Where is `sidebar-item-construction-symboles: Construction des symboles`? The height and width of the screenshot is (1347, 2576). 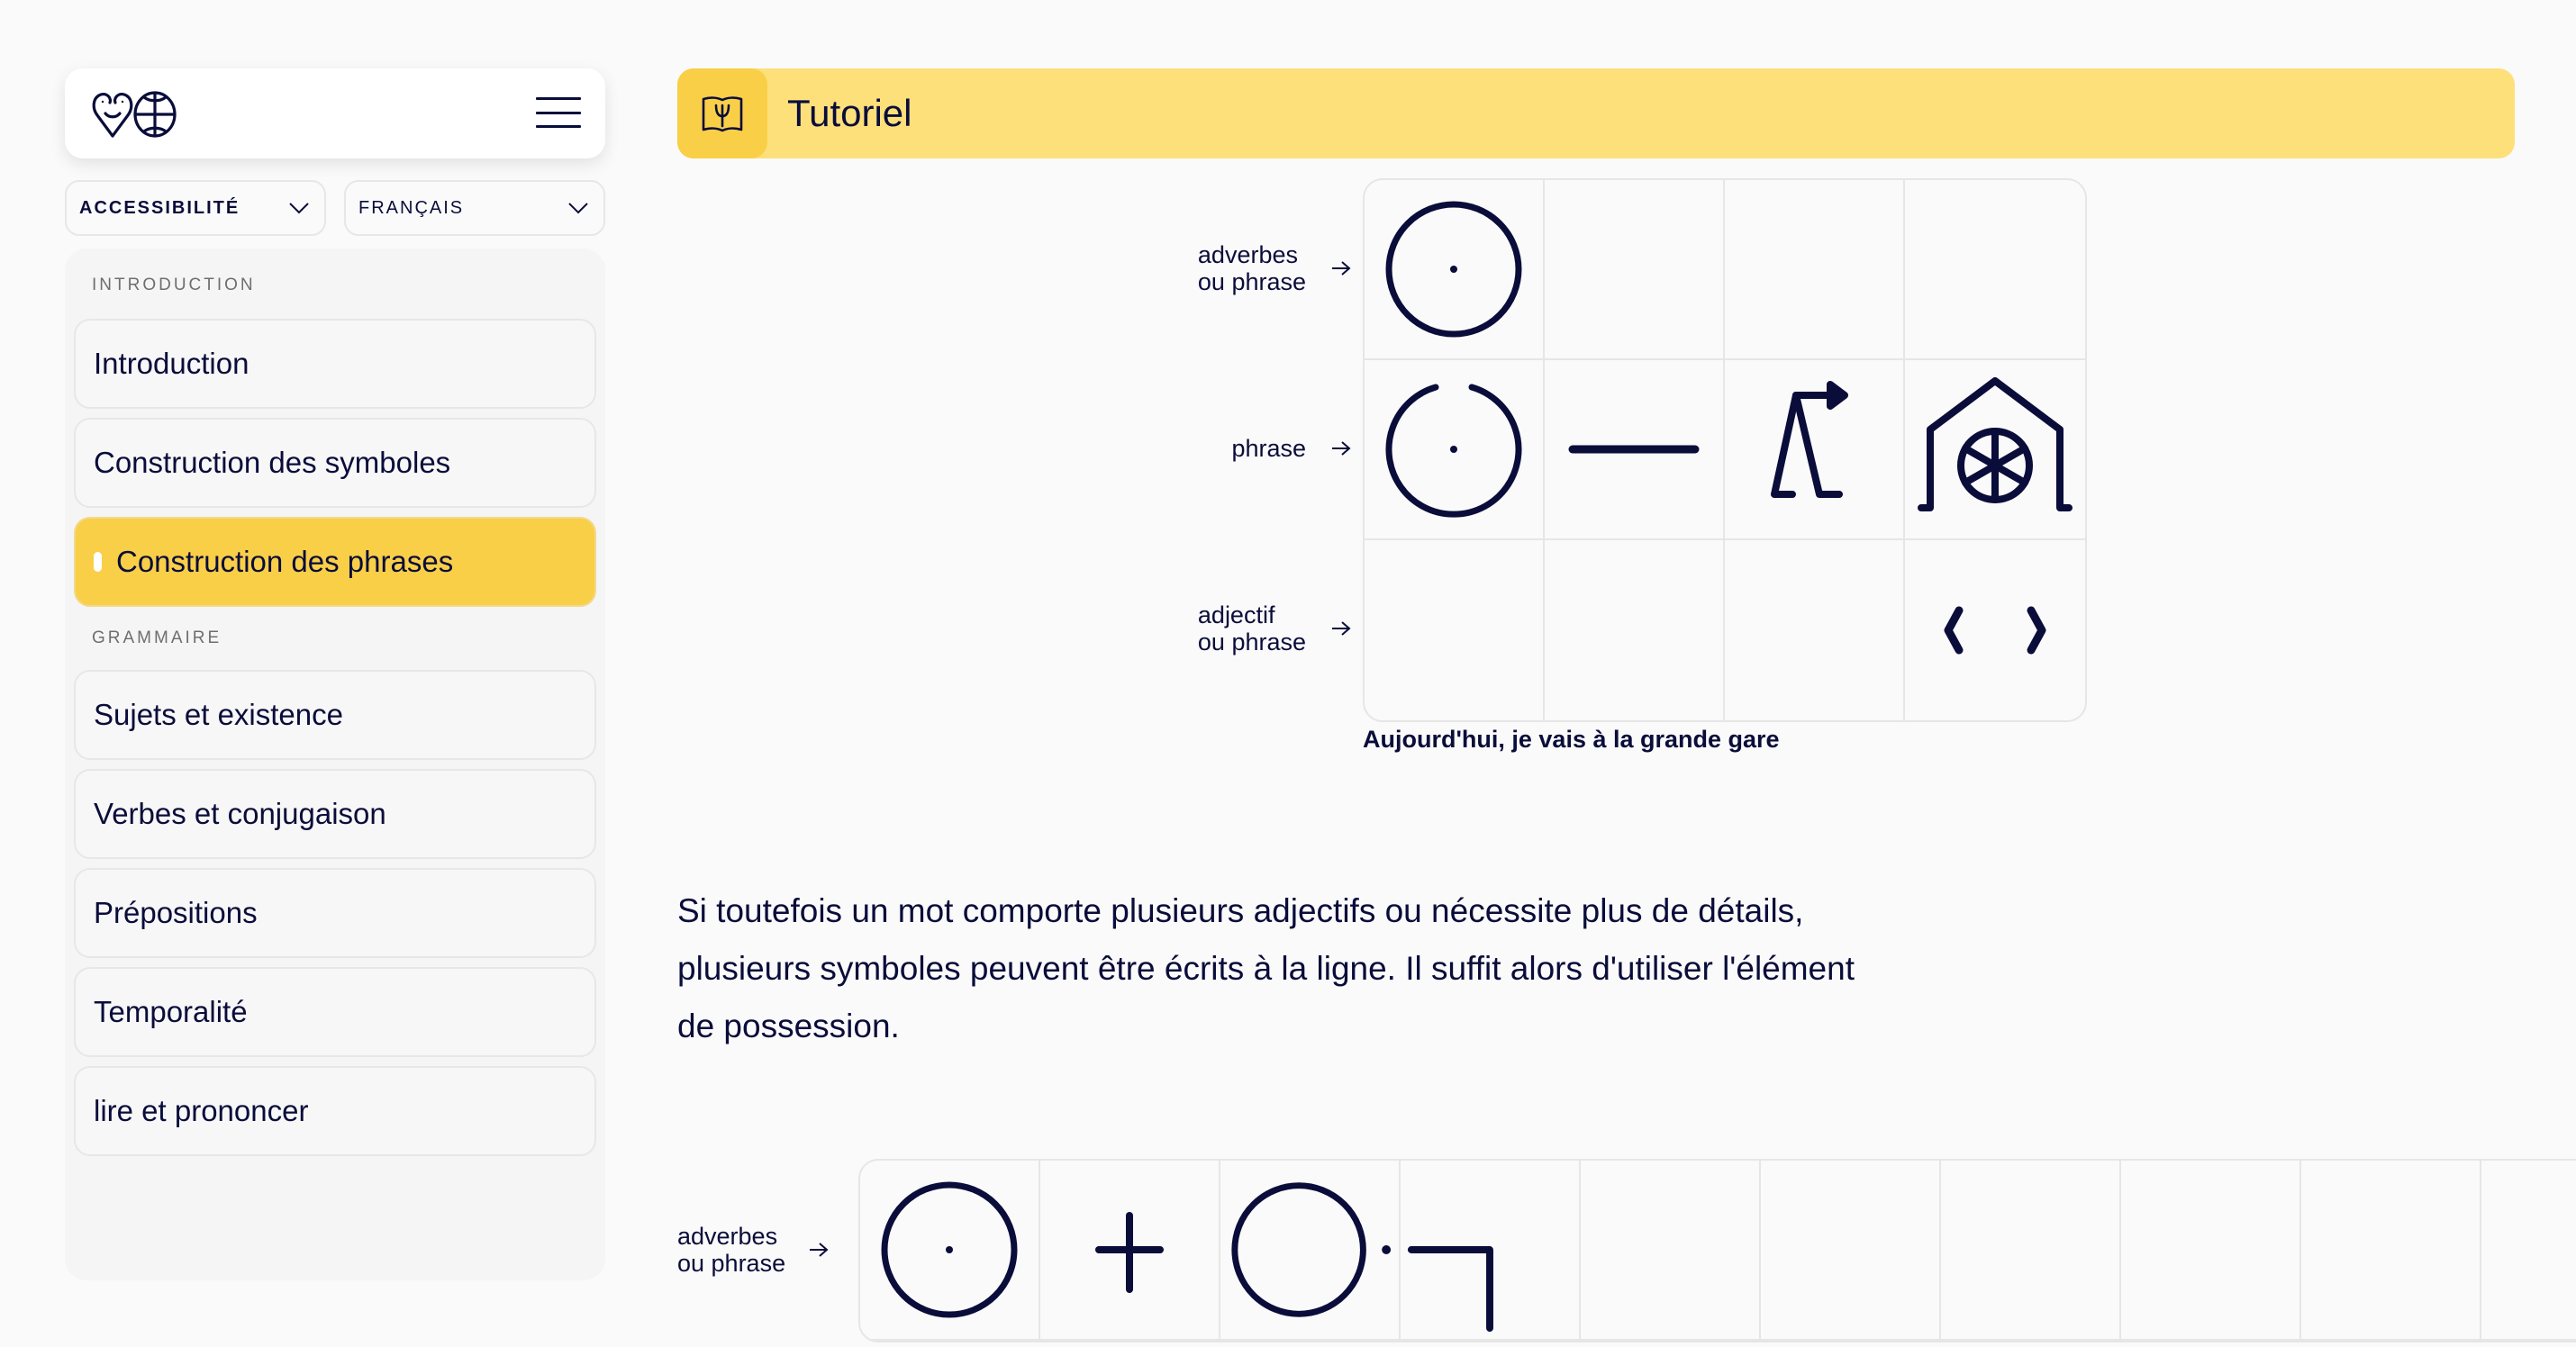 sidebar-item-construction-symboles: Construction des symboles is located at coordinates (335, 463).